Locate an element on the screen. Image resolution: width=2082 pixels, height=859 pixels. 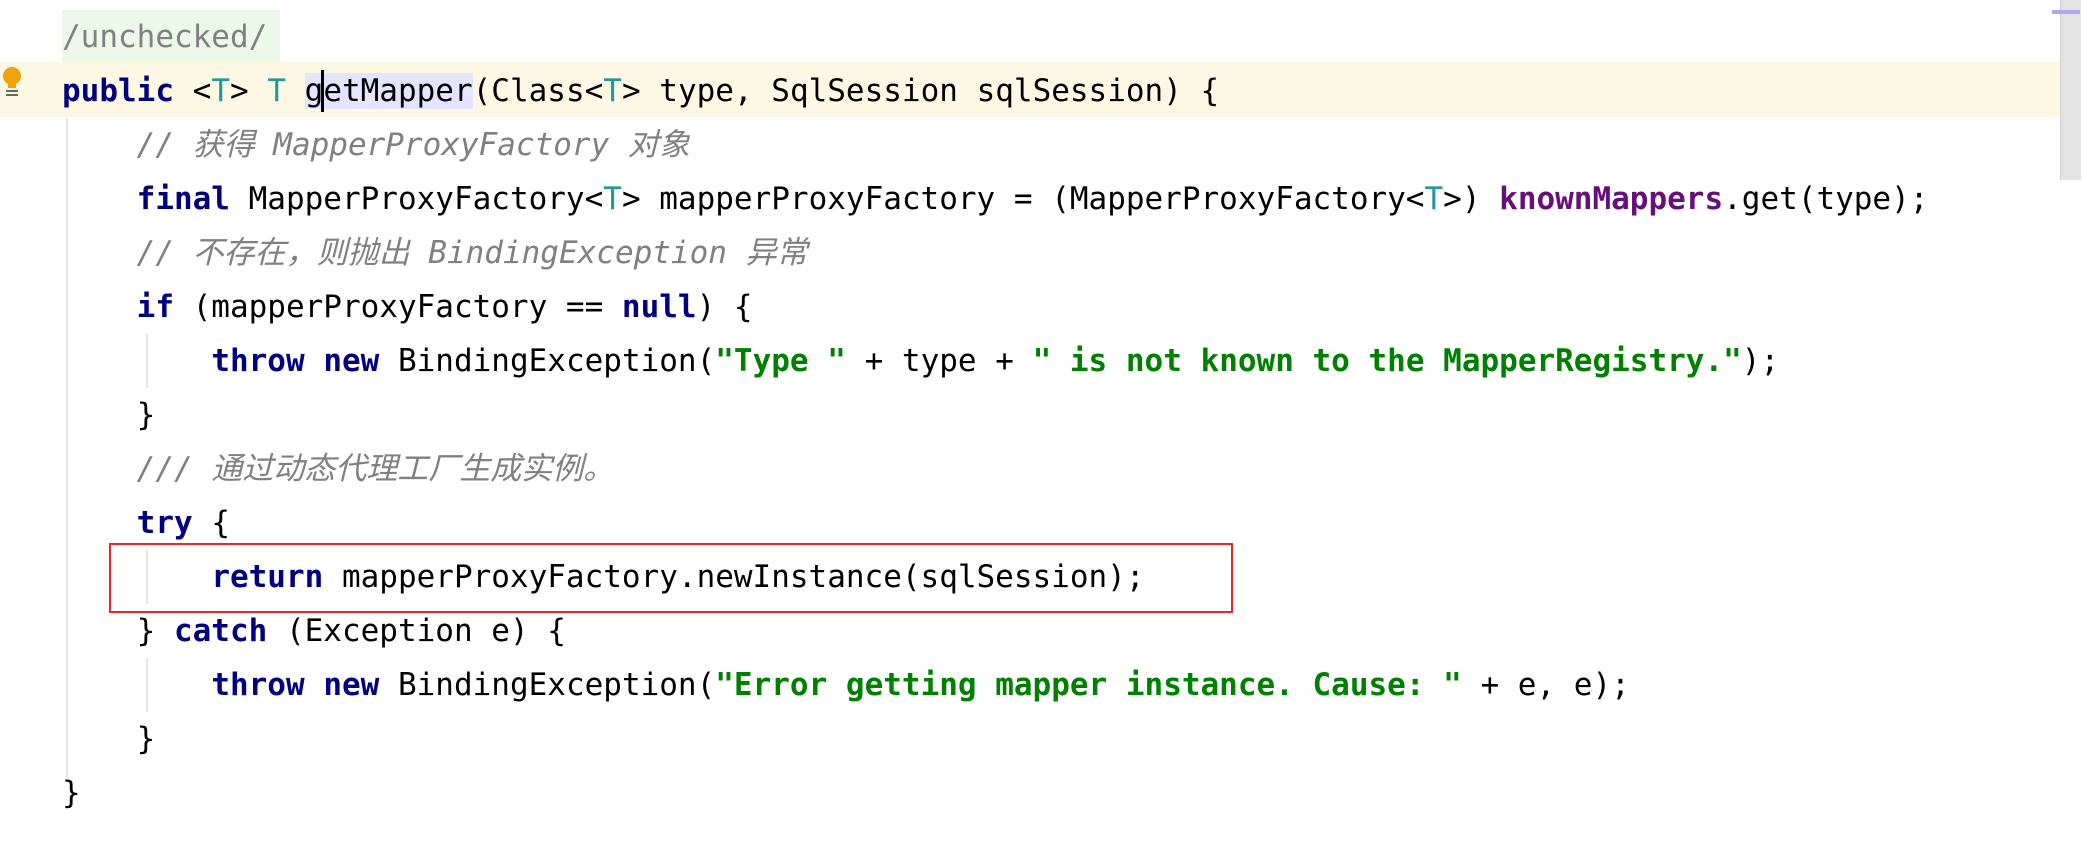
code-line: // 获得 MapperProxyFactory 对象 is located at coordinates (376, 145).